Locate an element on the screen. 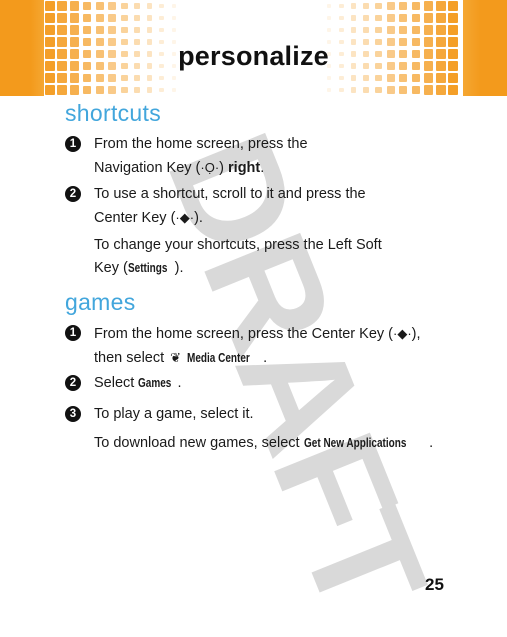 This screenshot has width=507, height=637. step-text-line-2: then select ❦ Media Center. is located at coordinates (294, 358).